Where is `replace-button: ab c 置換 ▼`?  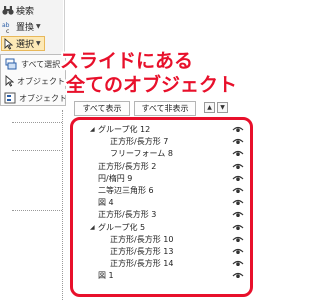 replace-button: ab c 置換 ▼ is located at coordinates (21, 26).